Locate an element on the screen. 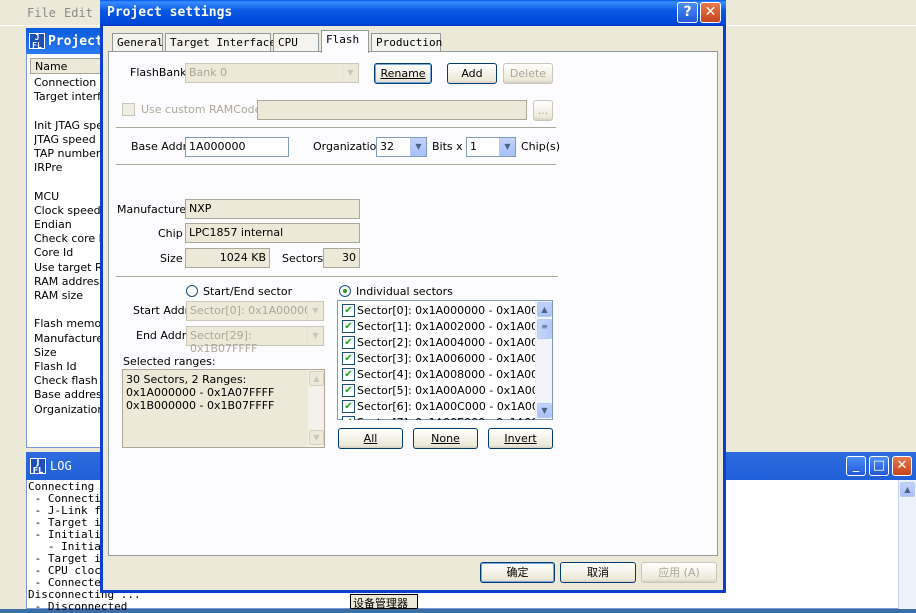 The height and width of the screenshot is (613, 916). ramcode-path-field is located at coordinates (392, 110).